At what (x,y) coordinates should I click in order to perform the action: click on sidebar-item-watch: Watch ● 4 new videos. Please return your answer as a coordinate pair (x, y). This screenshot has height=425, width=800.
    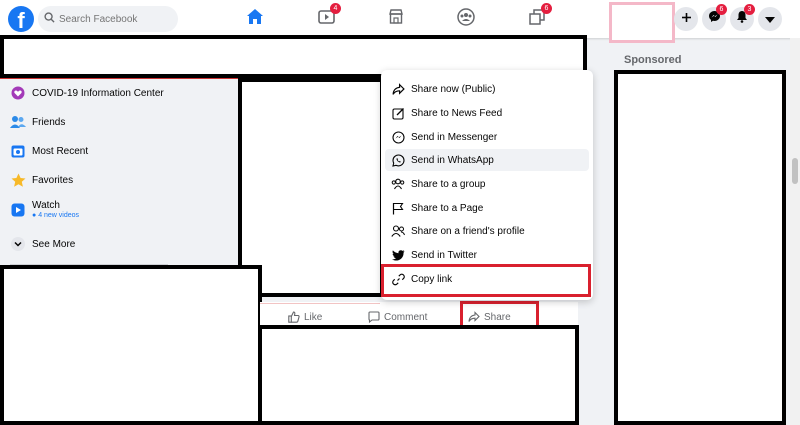
    Looking at the image, I should click on (44, 209).